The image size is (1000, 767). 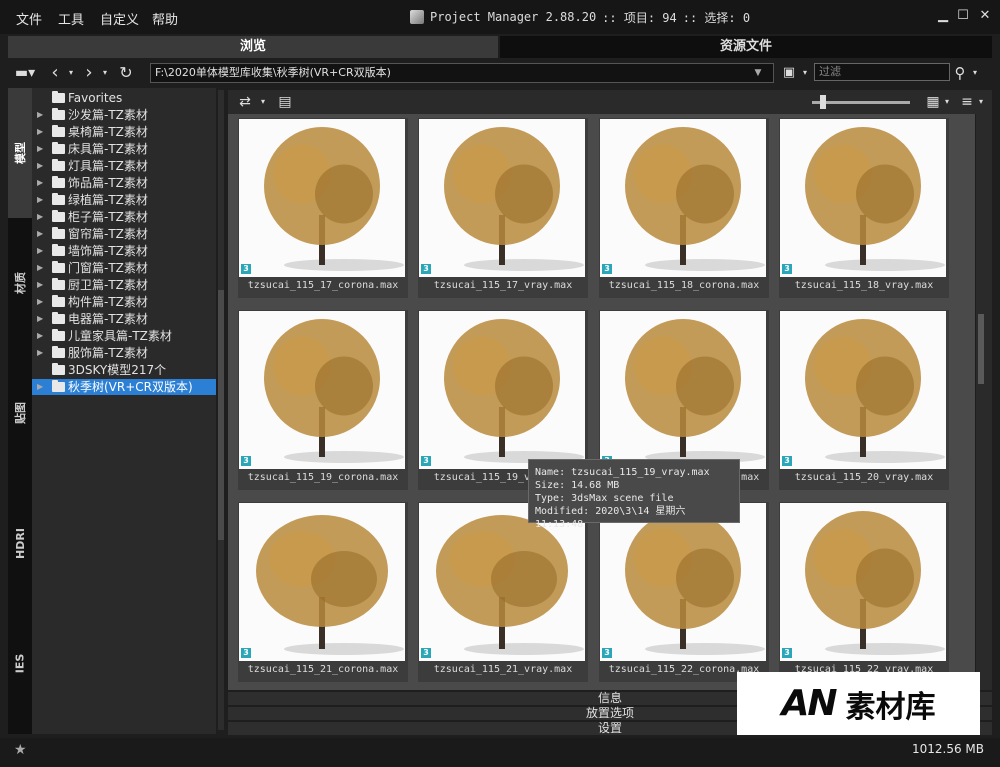 What do you see at coordinates (124, 251) in the screenshot?
I see `tree-item: ▶ 墙饰篇-TZ素材` at bounding box center [124, 251].